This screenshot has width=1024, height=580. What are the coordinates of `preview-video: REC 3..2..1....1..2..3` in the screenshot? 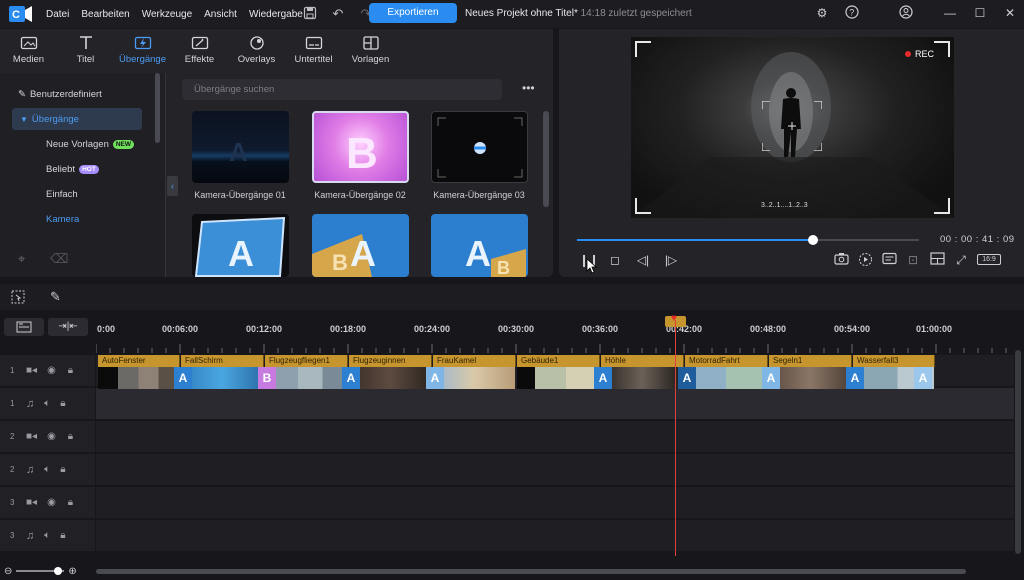 It's located at (792, 127).